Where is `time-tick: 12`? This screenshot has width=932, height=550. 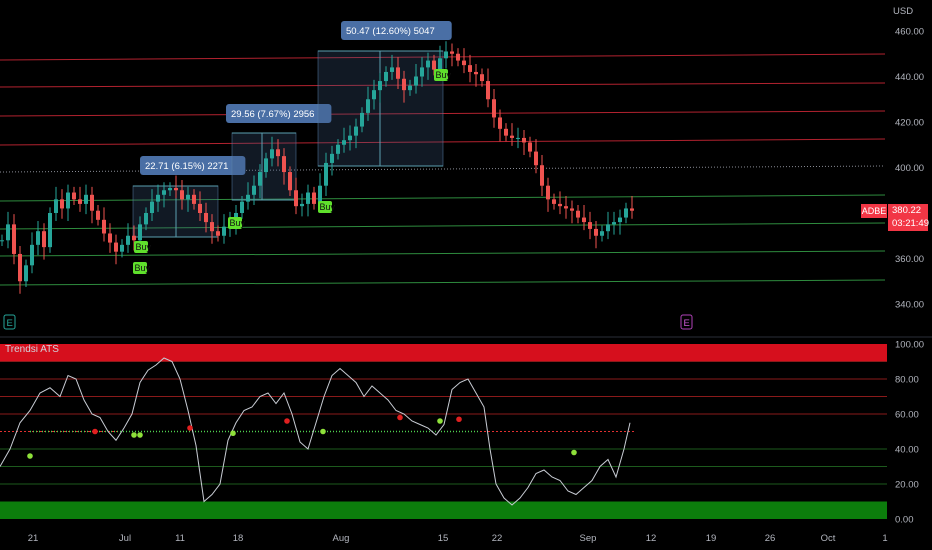
time-tick: 12 is located at coordinates (651, 538).